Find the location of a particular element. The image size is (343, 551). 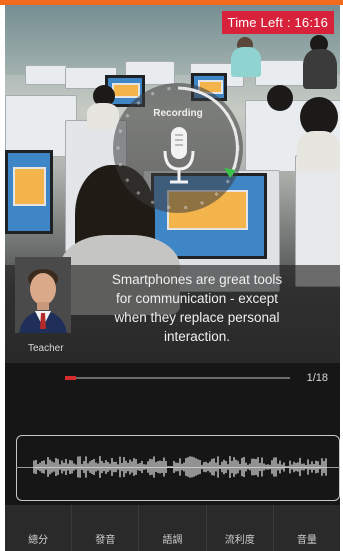

tab-fluency: 流利度 is located at coordinates (240, 528).